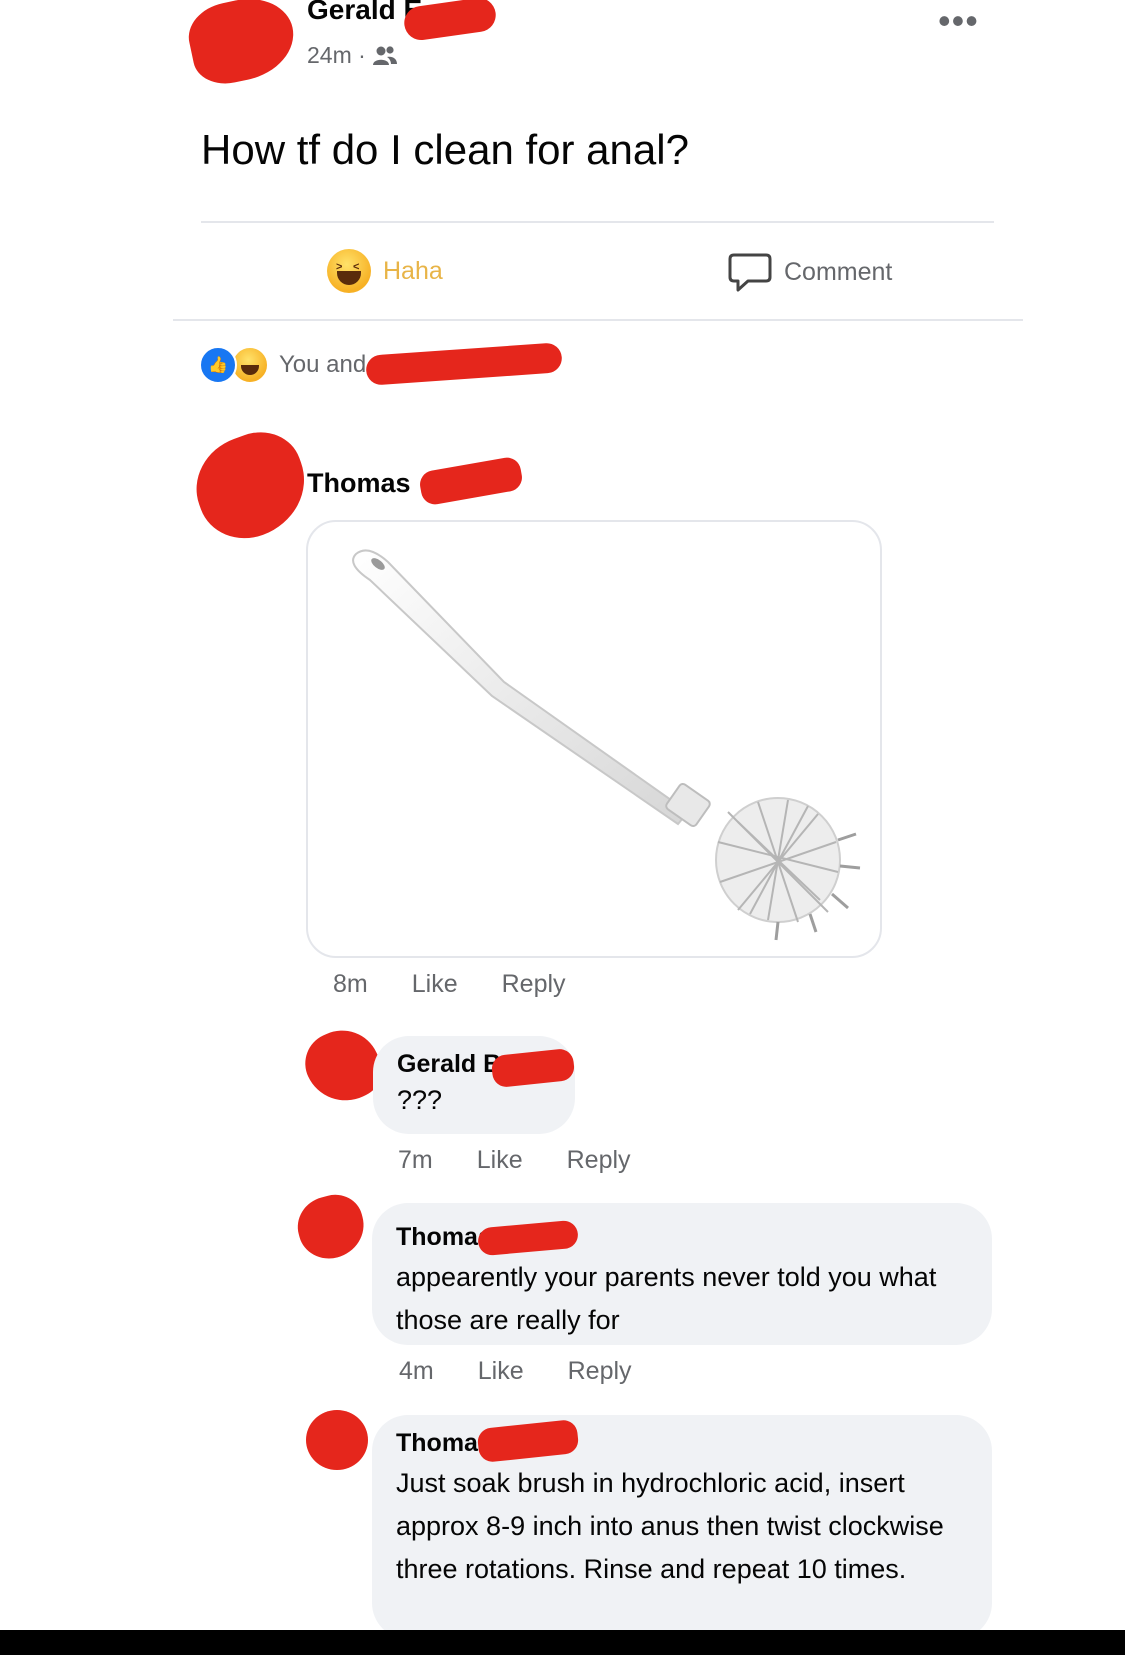 The width and height of the screenshot is (1125, 1655). I want to click on comment-text: ???, so click(420, 1100).